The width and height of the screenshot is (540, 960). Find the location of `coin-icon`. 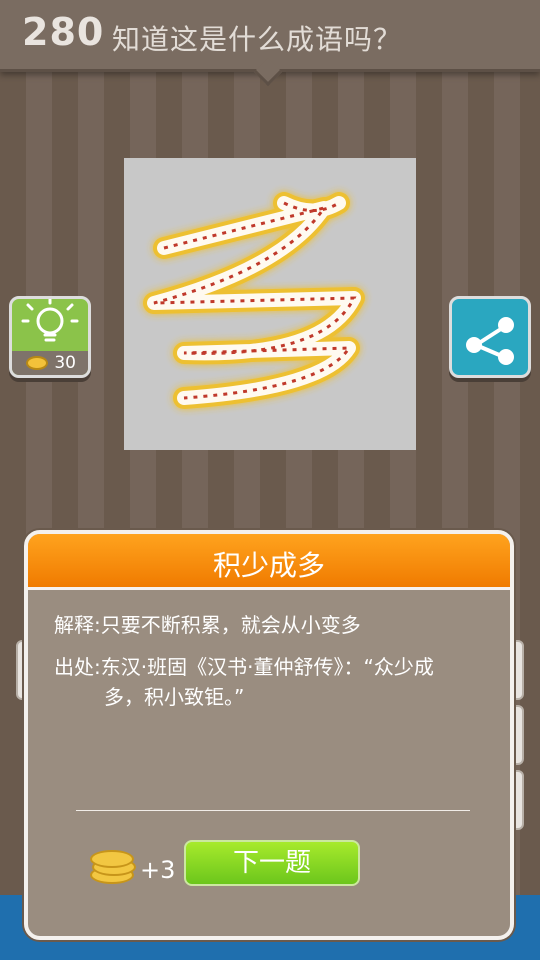

coin-icon is located at coordinates (37, 363).